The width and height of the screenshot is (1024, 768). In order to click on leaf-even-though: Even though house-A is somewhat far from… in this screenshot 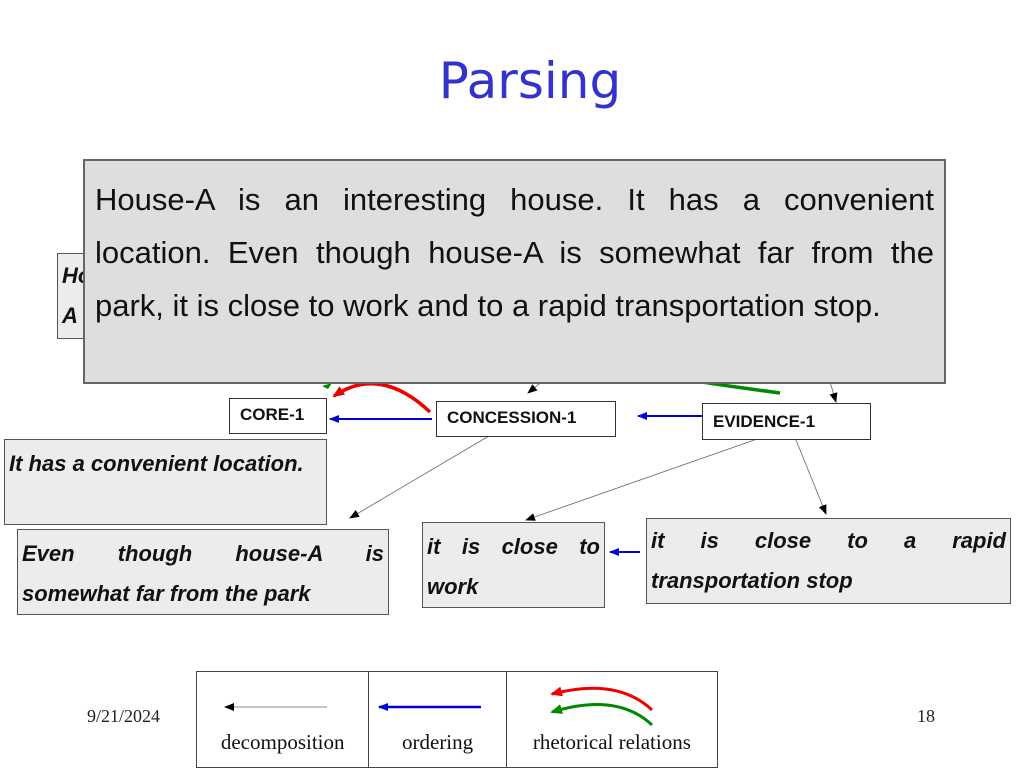, I will do `click(203, 572)`.